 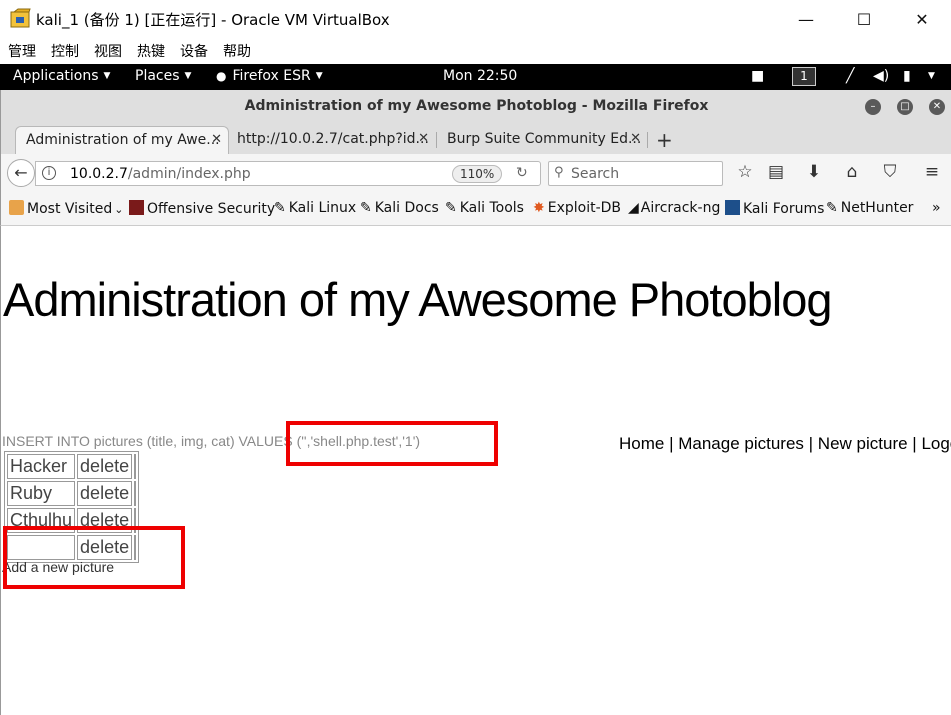 What do you see at coordinates (732, 207) in the screenshot?
I see `kali-forums-icon` at bounding box center [732, 207].